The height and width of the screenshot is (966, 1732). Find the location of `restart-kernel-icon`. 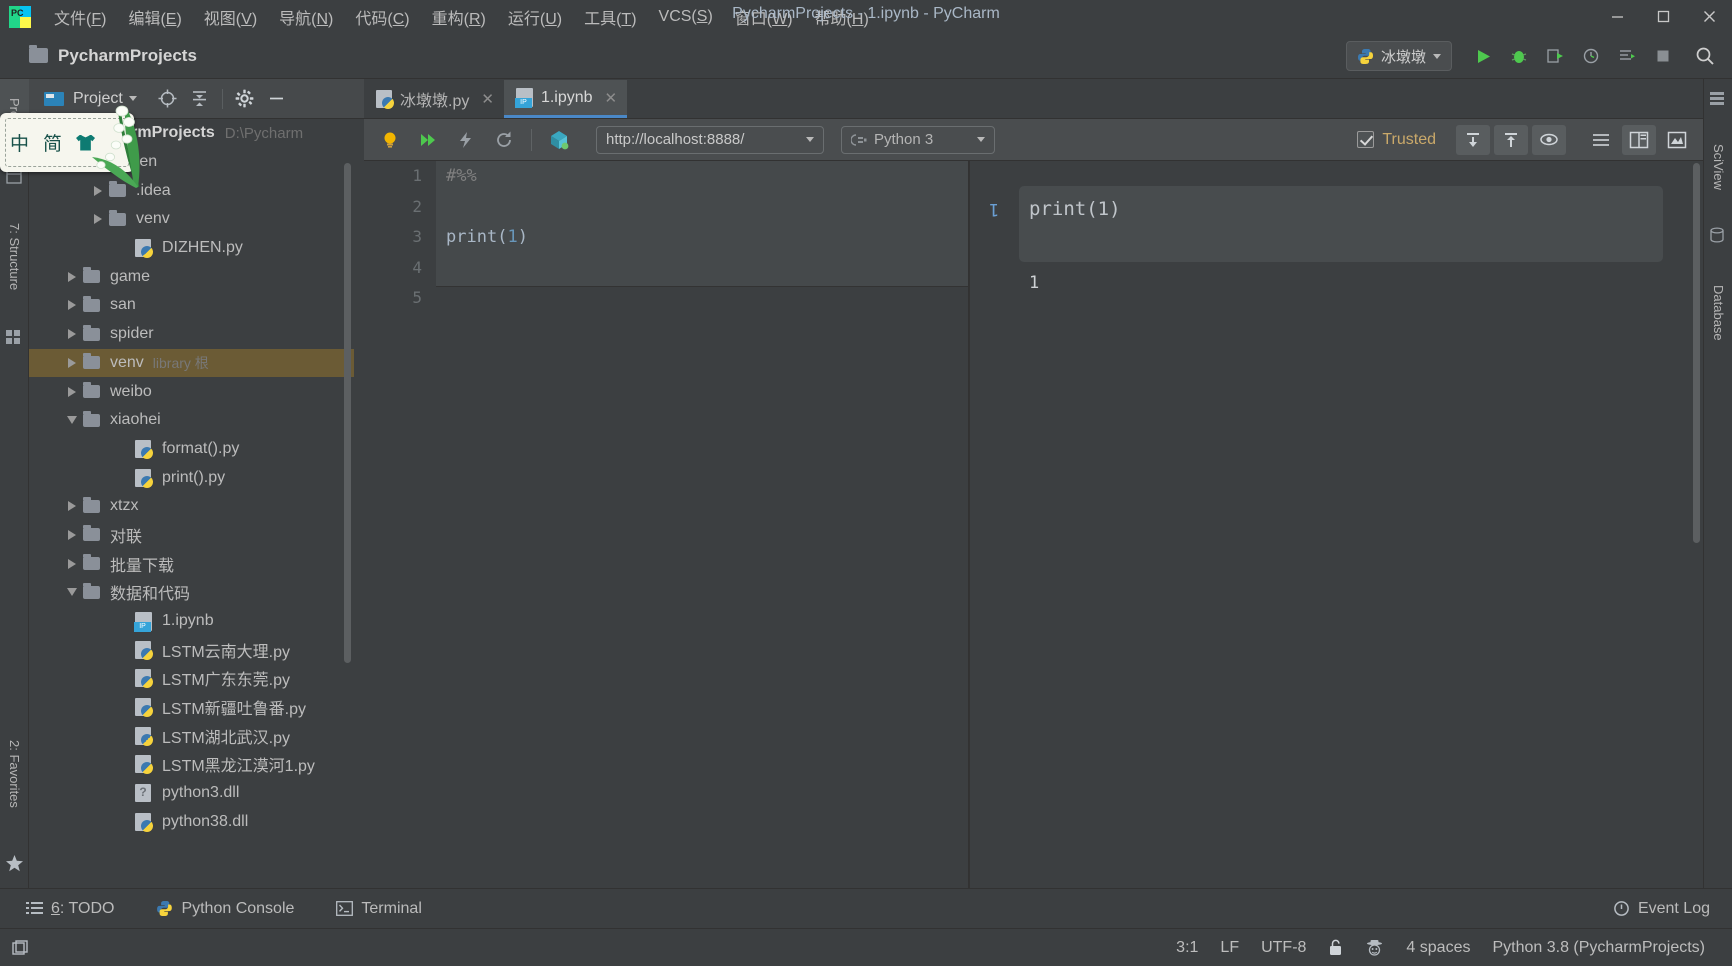

restart-kernel-icon is located at coordinates (504, 140).